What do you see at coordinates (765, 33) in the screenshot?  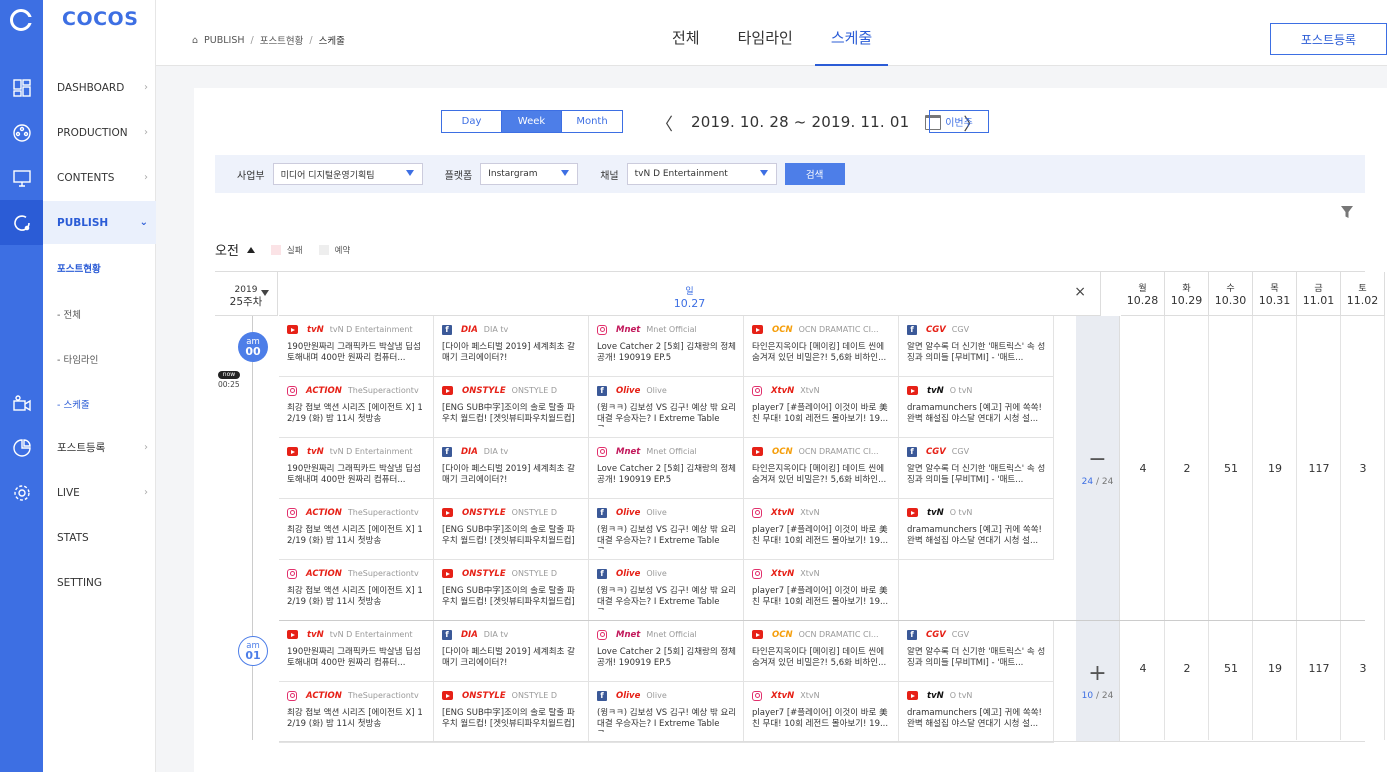 I see `tab-timeline: 타임라인` at bounding box center [765, 33].